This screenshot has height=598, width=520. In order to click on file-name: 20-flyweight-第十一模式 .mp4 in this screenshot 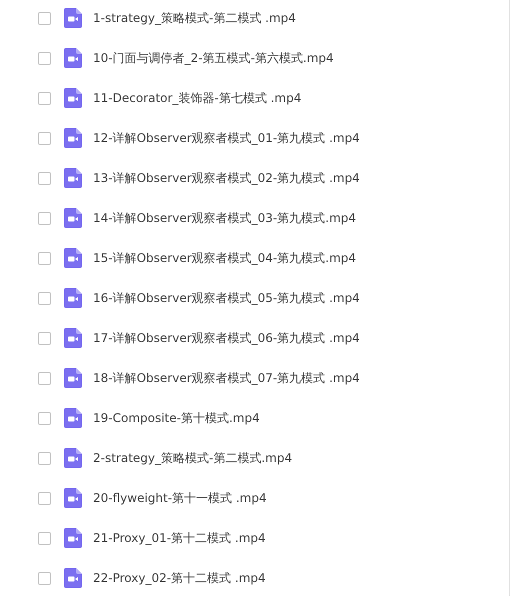, I will do `click(180, 498)`.